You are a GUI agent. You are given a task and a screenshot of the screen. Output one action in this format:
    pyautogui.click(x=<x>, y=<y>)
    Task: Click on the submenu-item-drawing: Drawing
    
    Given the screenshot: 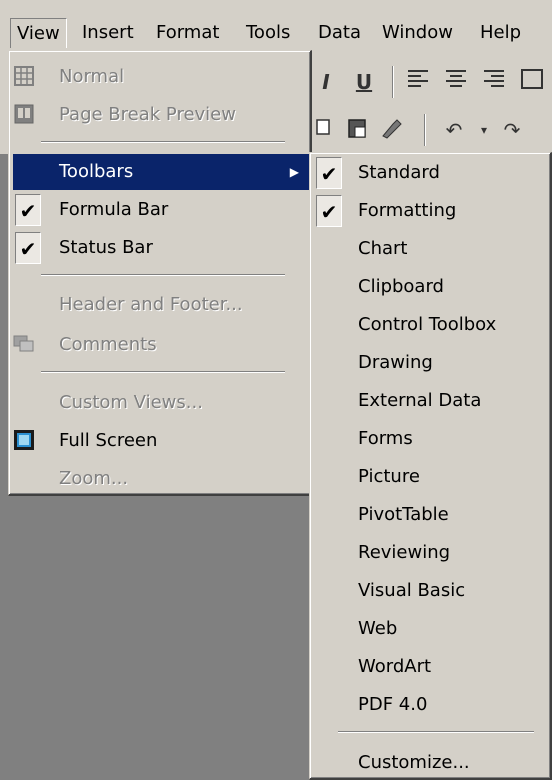 What is the action you would take?
    pyautogui.click(x=430, y=363)
    